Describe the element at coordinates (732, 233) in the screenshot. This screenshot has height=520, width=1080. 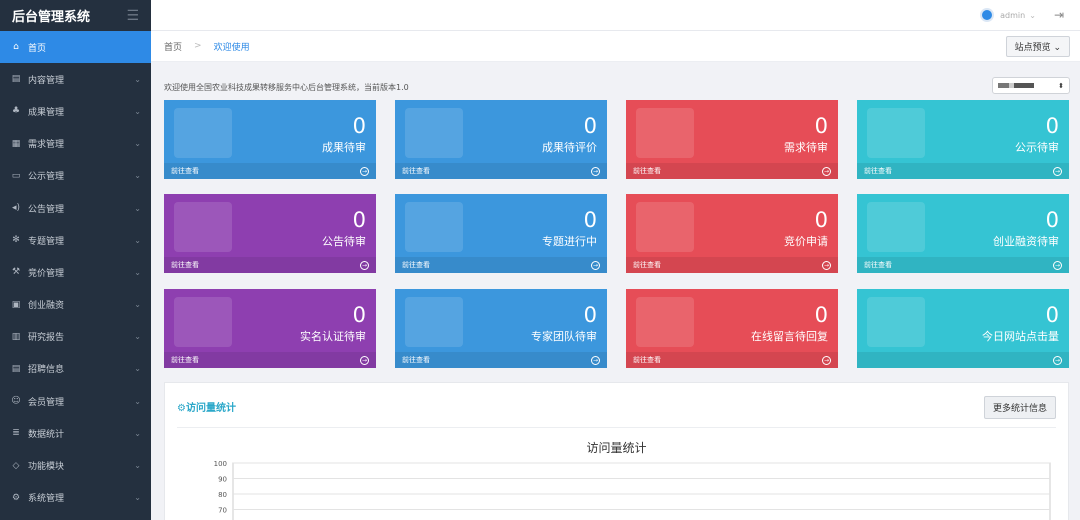
I see `stat-card: 0 竞价申请 前往查看 →` at that location.